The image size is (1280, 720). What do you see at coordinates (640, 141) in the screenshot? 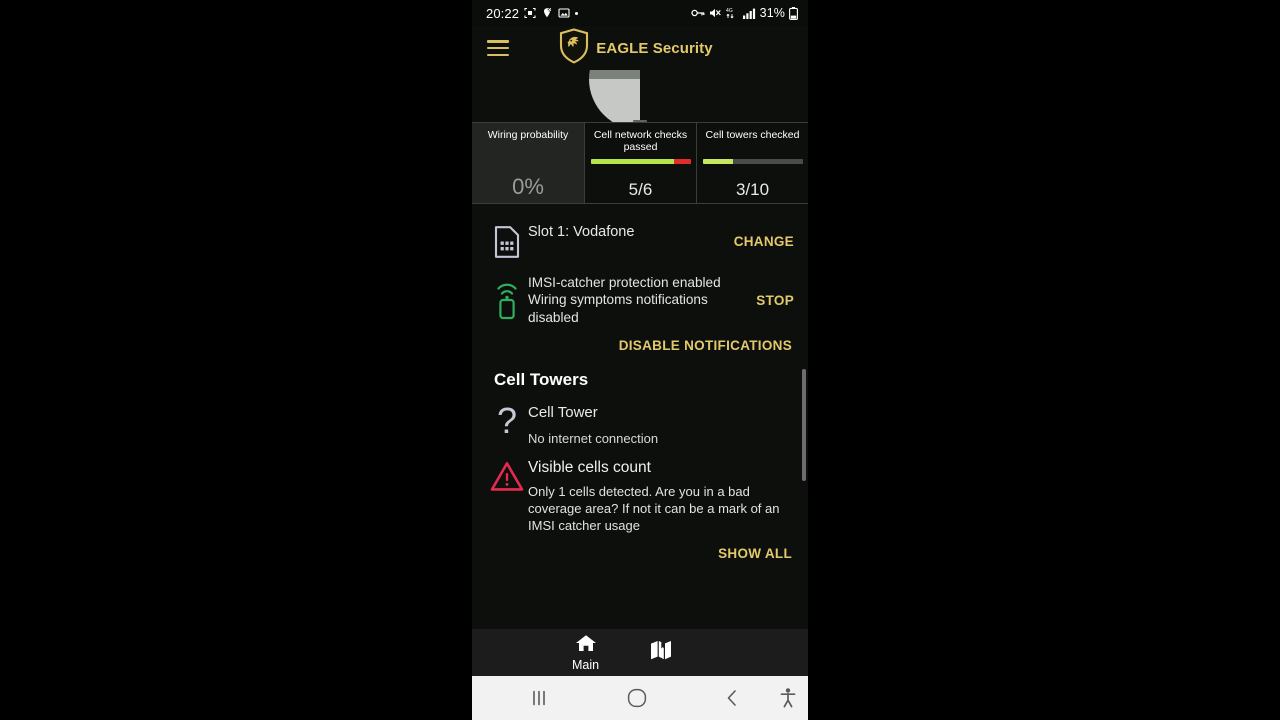
I see `stat-label: Cell network checks passed` at bounding box center [640, 141].